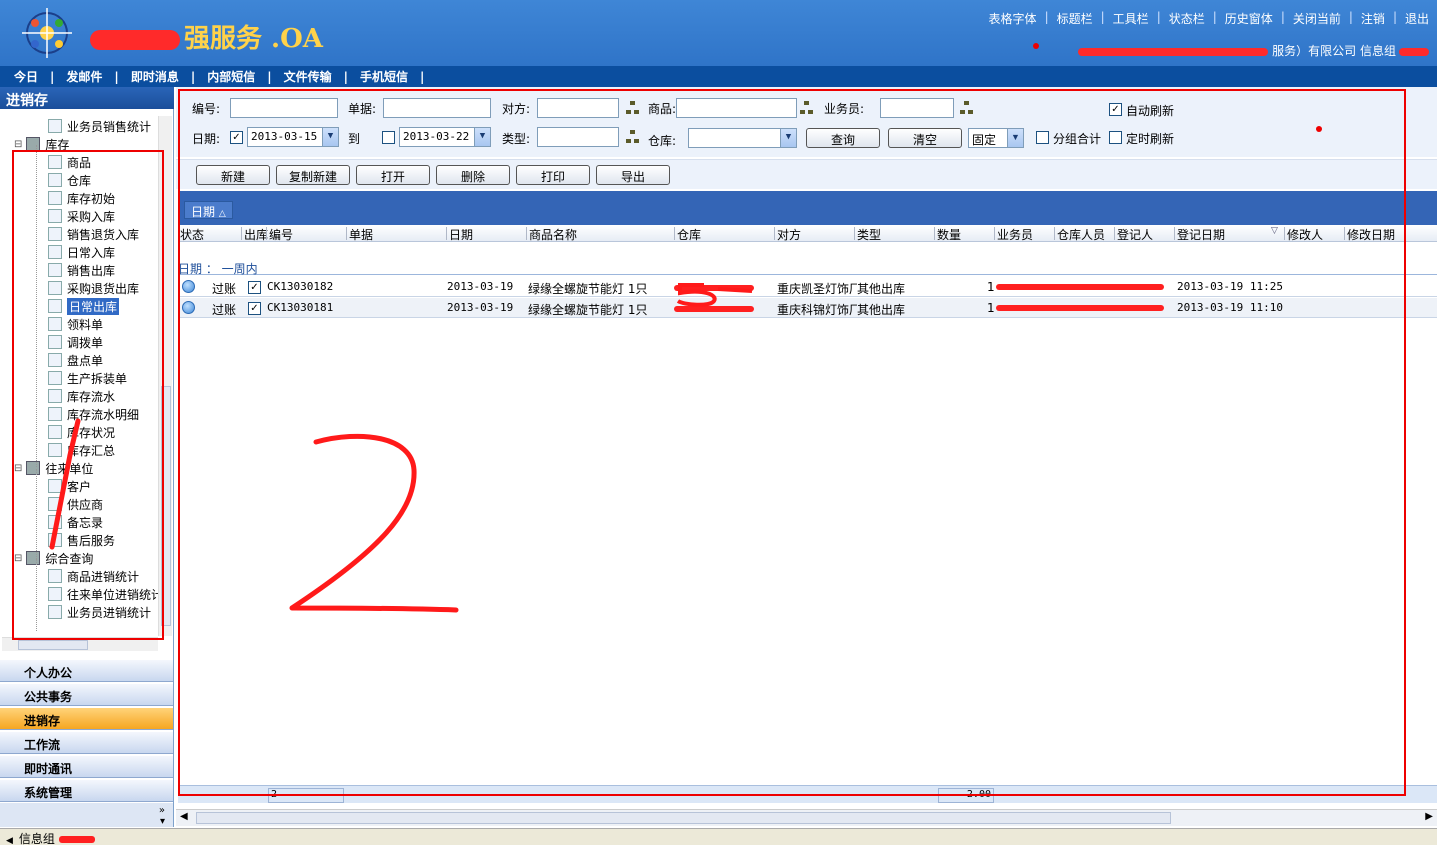 The image size is (1437, 845). I want to click on nav-overflow: » ▾, so click(86, 815).